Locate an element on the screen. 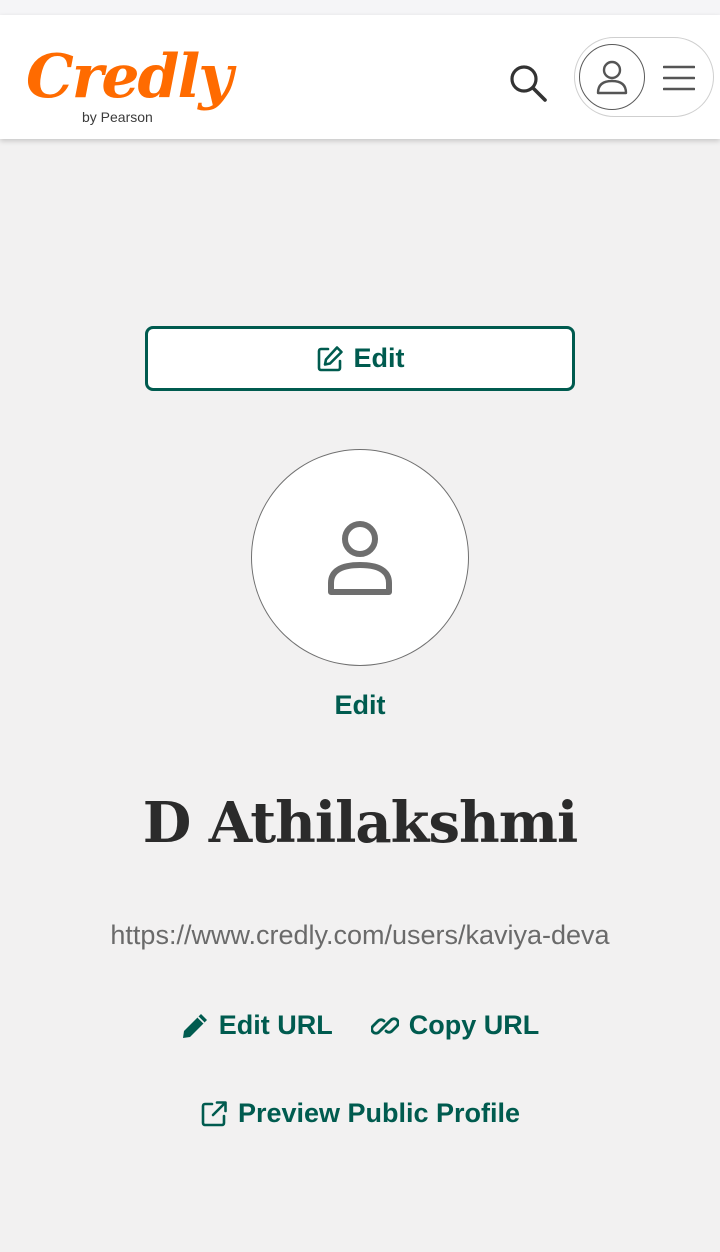 This screenshot has width=720, height=1252. copy-url-label: Copy URL is located at coordinates (474, 1025).